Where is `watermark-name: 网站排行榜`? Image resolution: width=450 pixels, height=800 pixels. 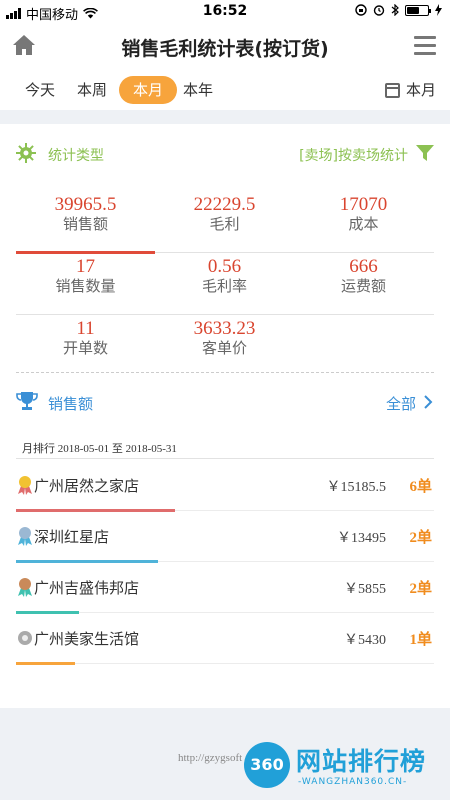 watermark-name: 网站排行榜 is located at coordinates (361, 761).